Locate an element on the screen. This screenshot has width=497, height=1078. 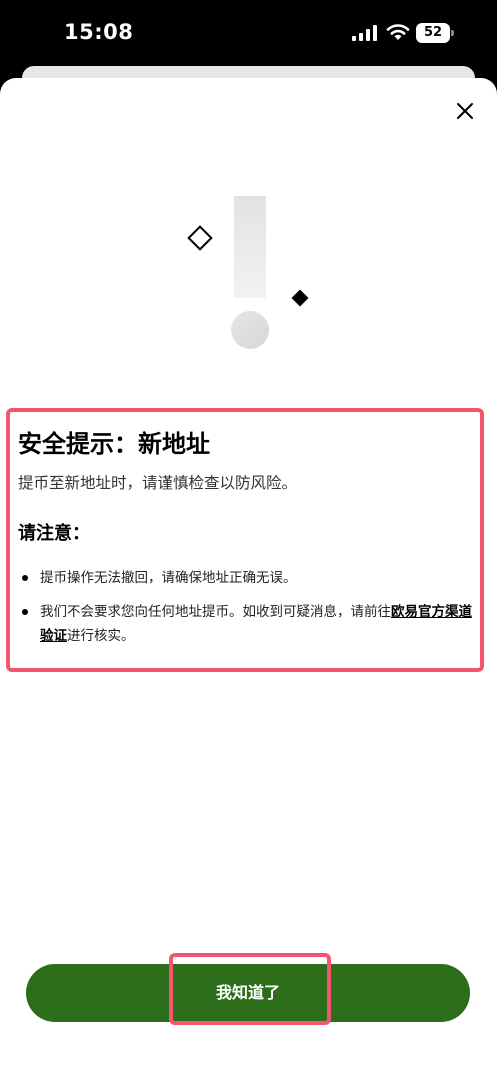
status-time: 15:08 is located at coordinates (99, 32).